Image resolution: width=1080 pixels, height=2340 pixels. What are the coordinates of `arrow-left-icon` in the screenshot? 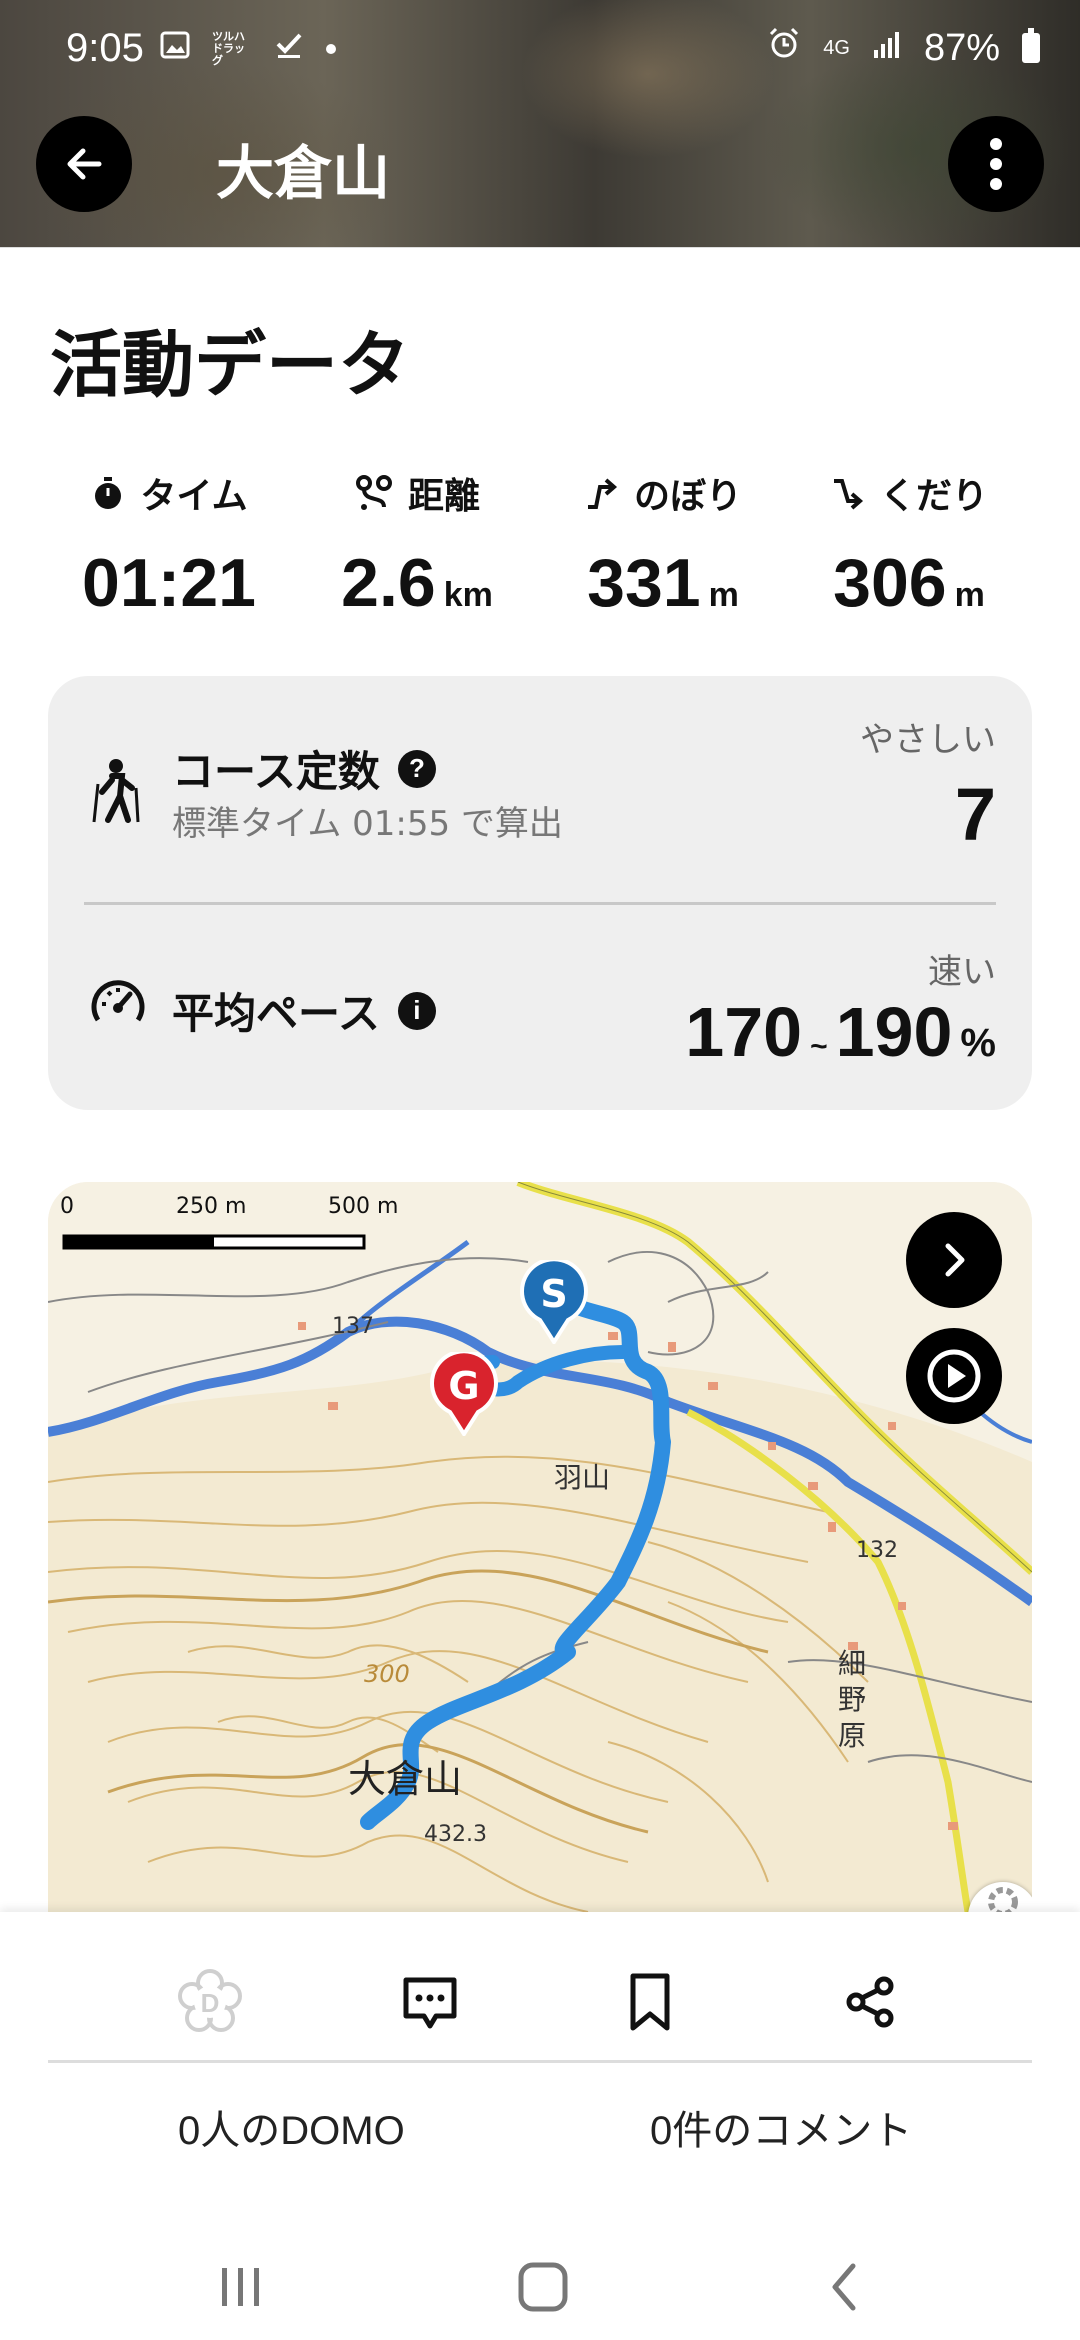 It's located at (84, 164).